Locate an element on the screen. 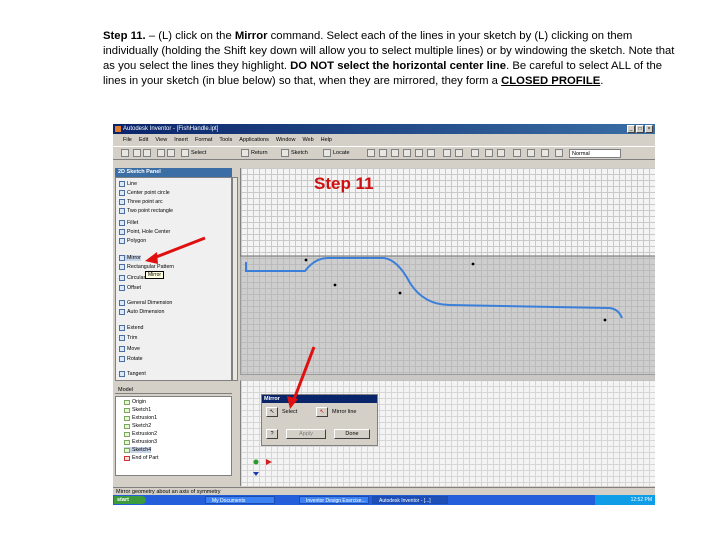 The image size is (720, 540). step-label: Step 11 is located at coordinates (344, 183).